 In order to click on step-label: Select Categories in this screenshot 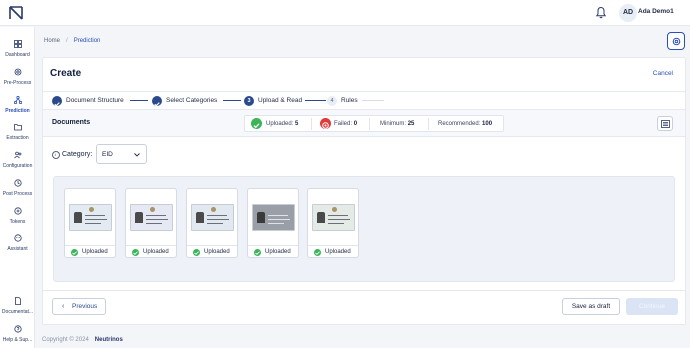, I will do `click(192, 100)`.